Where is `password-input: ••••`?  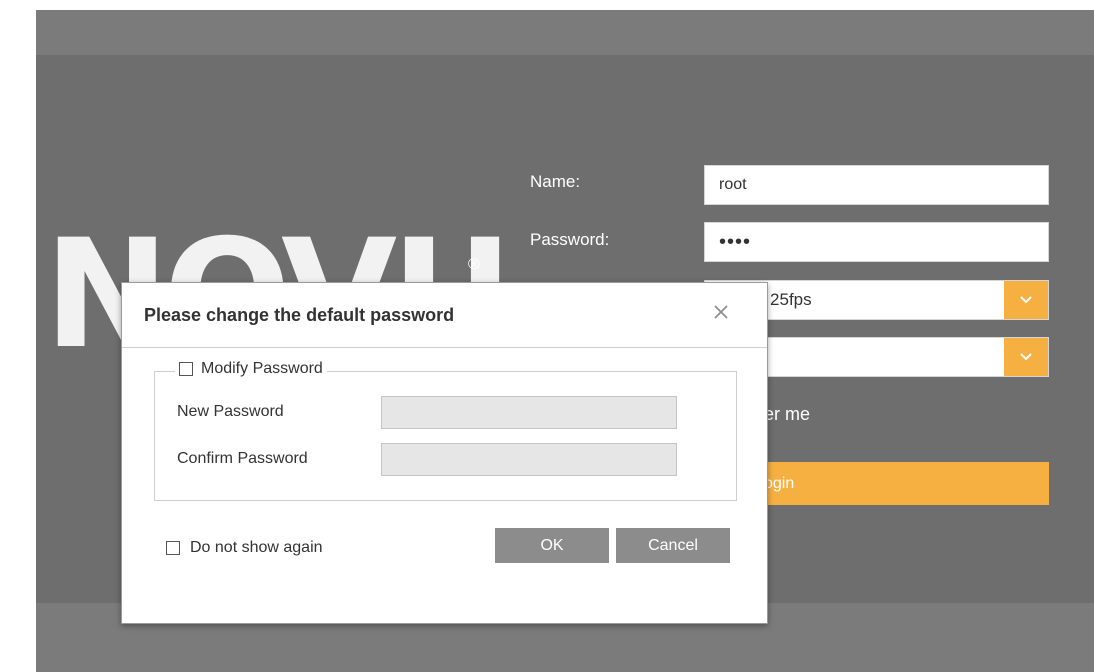
password-input: •••• is located at coordinates (876, 242).